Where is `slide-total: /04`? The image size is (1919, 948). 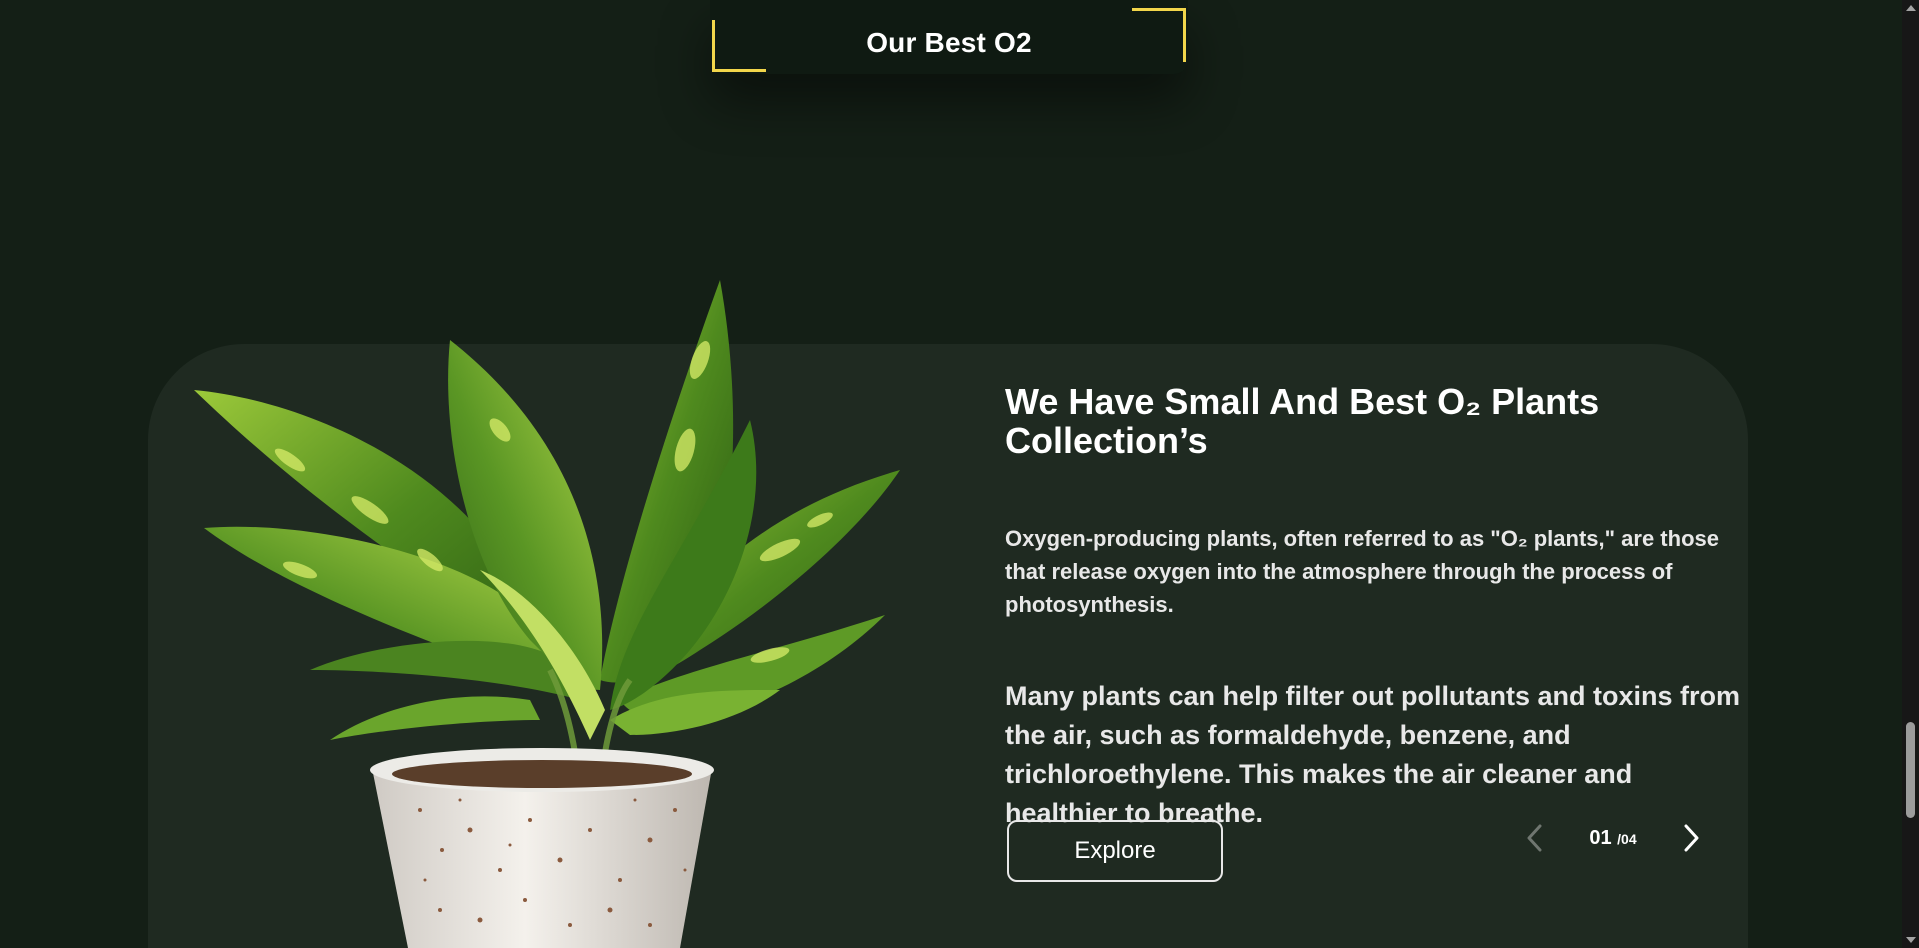
slide-total: /04 is located at coordinates (1627, 838).